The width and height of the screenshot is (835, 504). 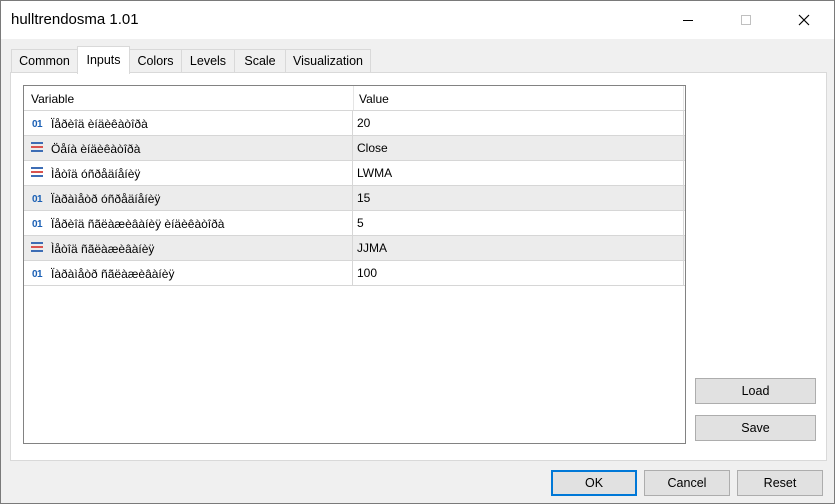 I want to click on cancel-button: Cancel, so click(x=687, y=483).